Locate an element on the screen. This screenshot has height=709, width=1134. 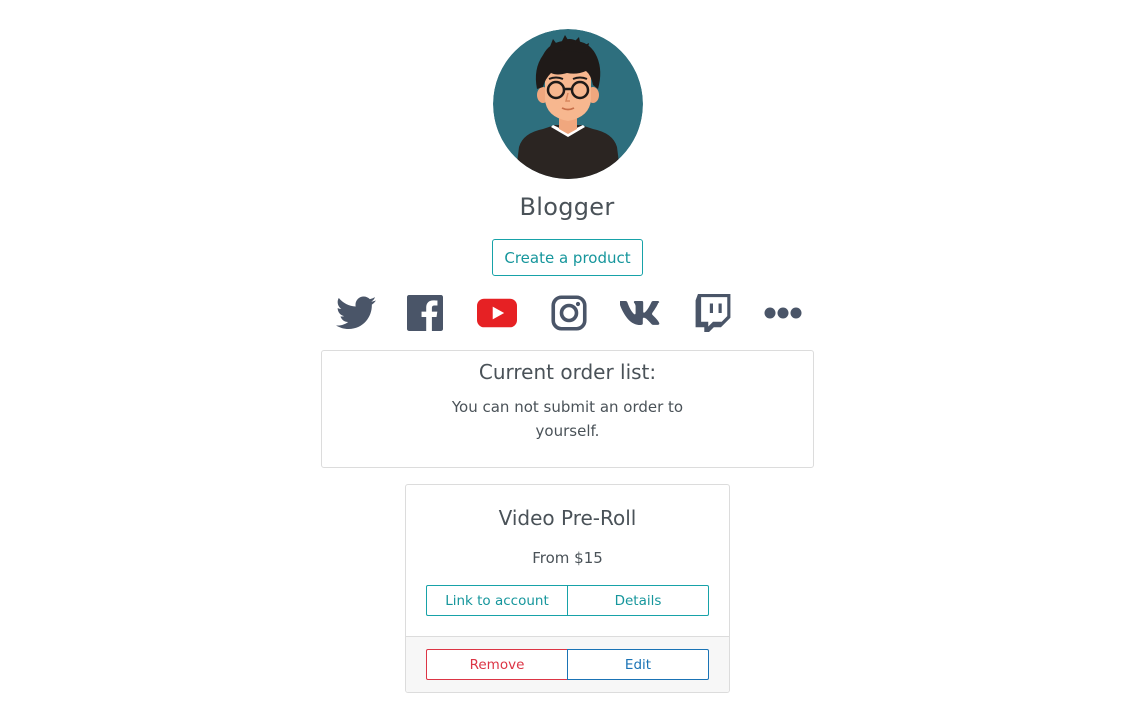
product-actions: Link to account Details is located at coordinates (567, 600).